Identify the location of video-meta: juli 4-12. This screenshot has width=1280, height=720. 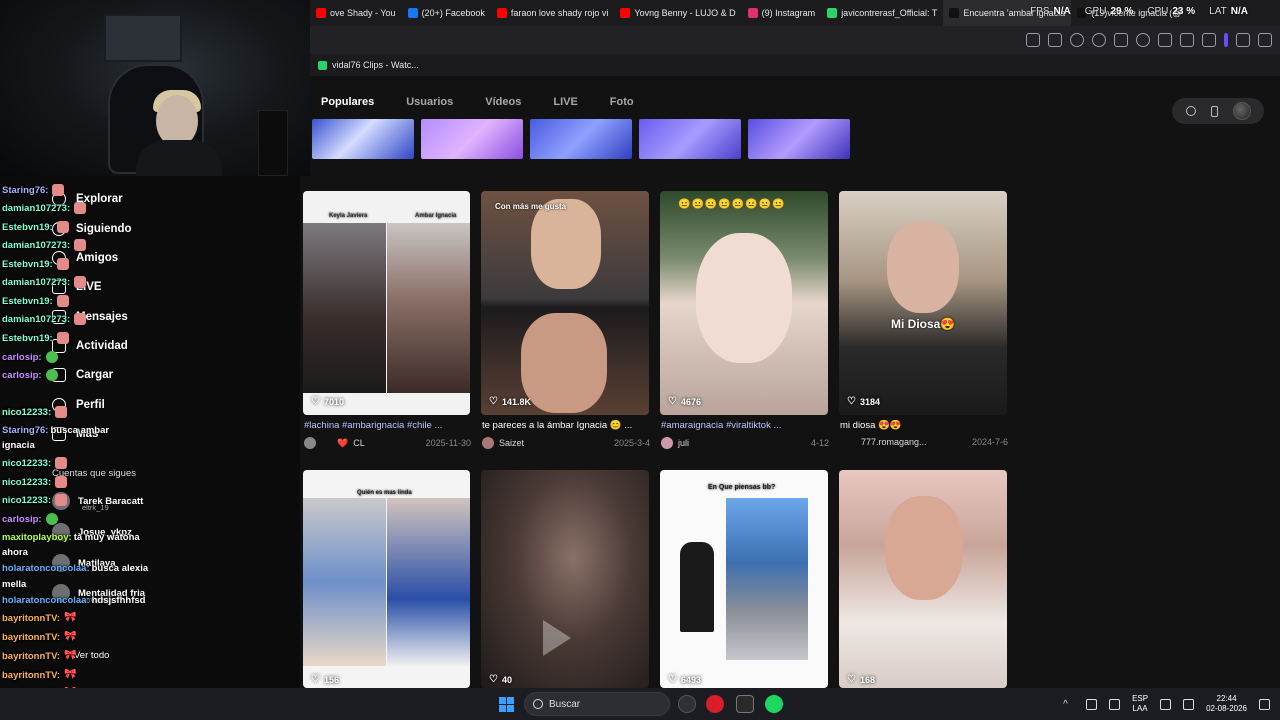
(745, 443).